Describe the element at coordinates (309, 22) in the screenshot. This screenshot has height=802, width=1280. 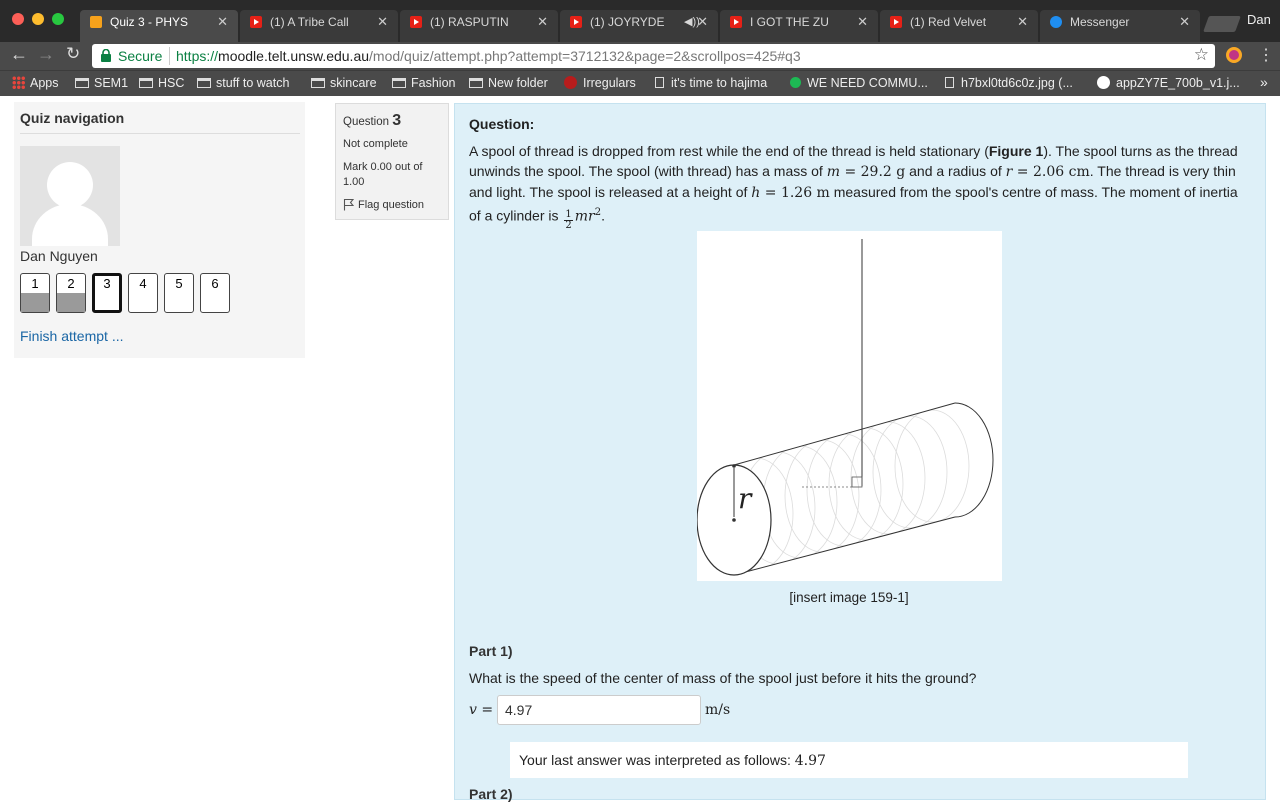
I see `tab-title: (1) A Tribe Called Quest` at that location.